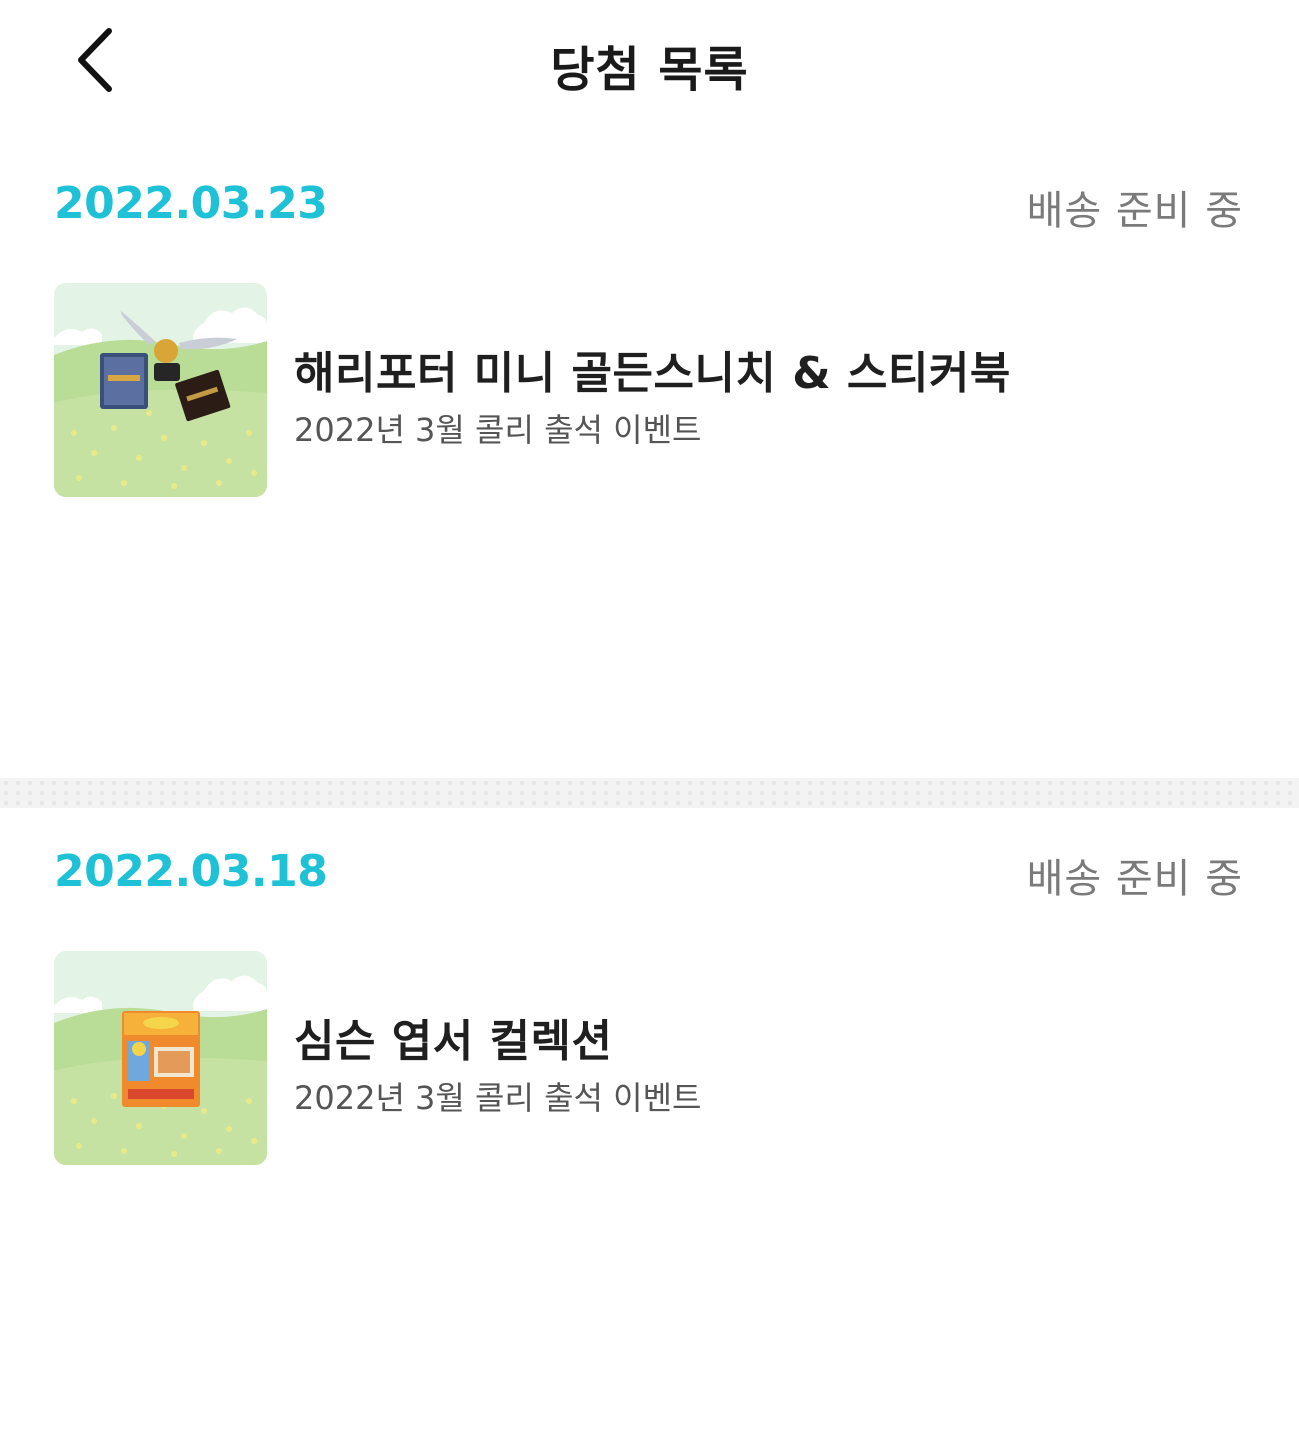  Describe the element at coordinates (649, 70) in the screenshot. I see `page-title: 당첨 목록` at that location.